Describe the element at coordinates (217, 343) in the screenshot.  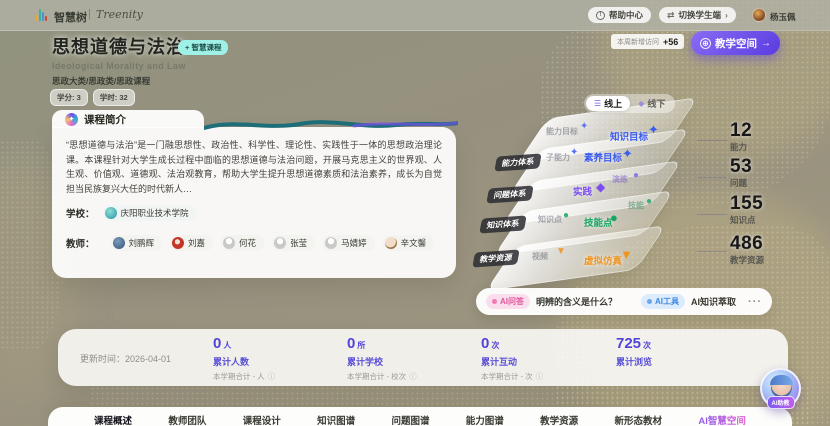
I see `summary-value: 0` at that location.